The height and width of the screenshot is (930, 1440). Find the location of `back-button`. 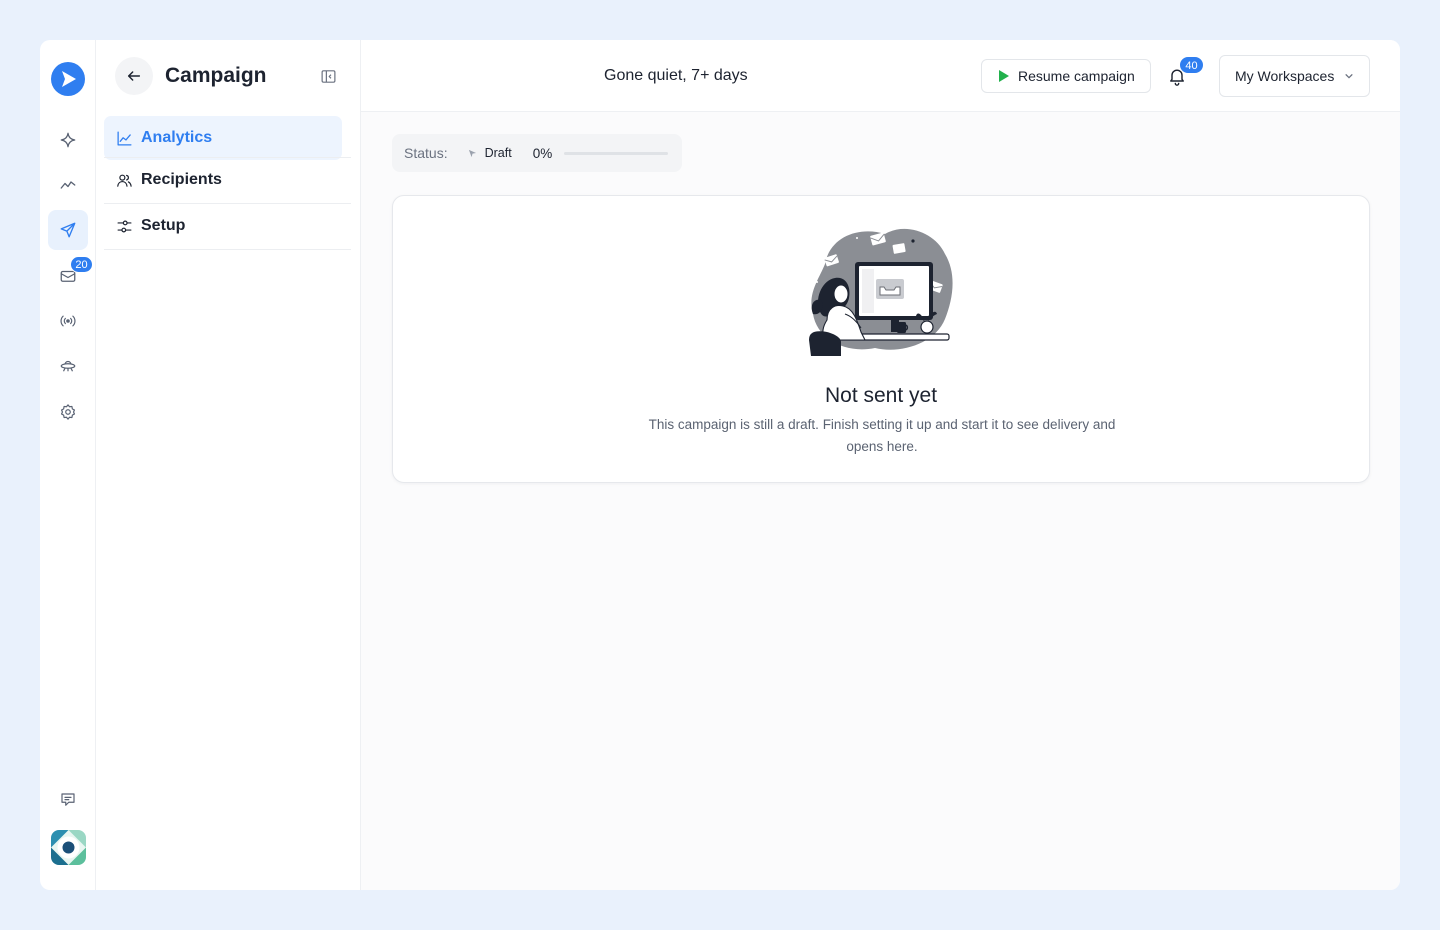

back-button is located at coordinates (134, 76).